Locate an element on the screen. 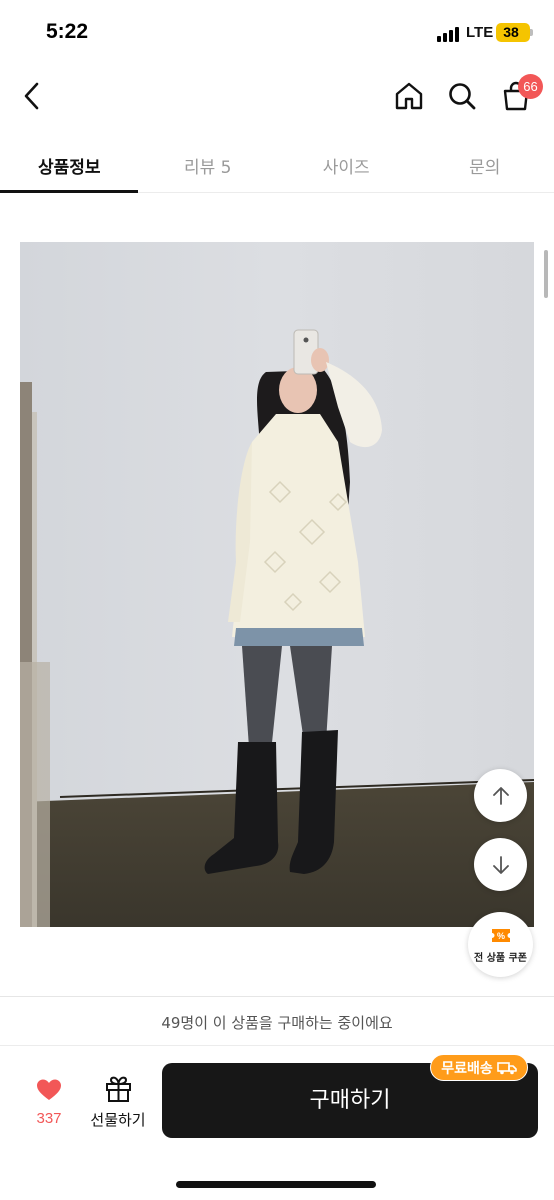 This screenshot has width=554, height=1200. tab-size: 사이즈 is located at coordinates (346, 165).